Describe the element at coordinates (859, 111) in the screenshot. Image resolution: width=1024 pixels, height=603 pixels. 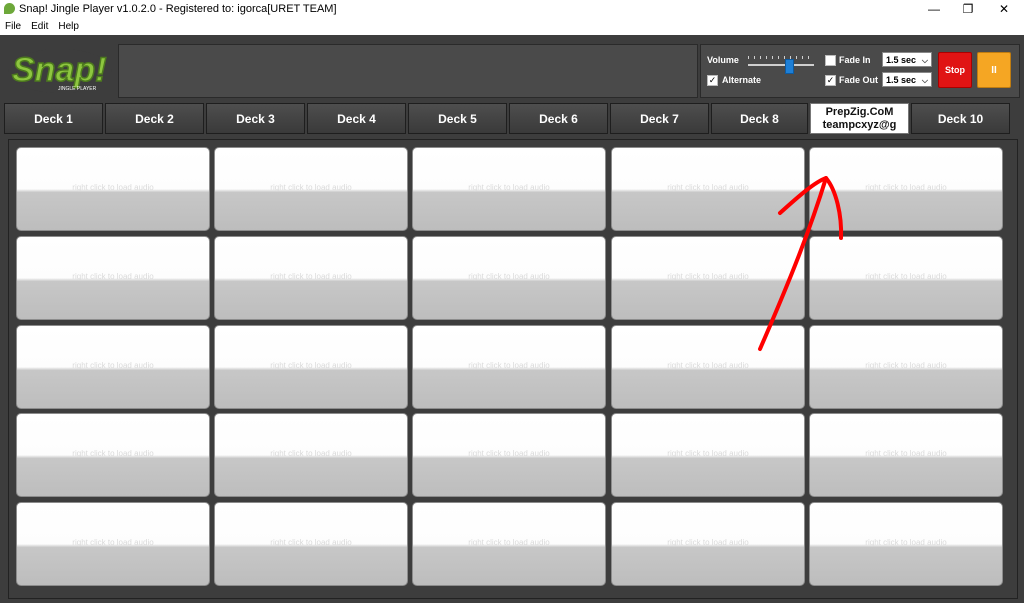
I see `deck-tab-9-line1: PrepZig.CoM` at that location.